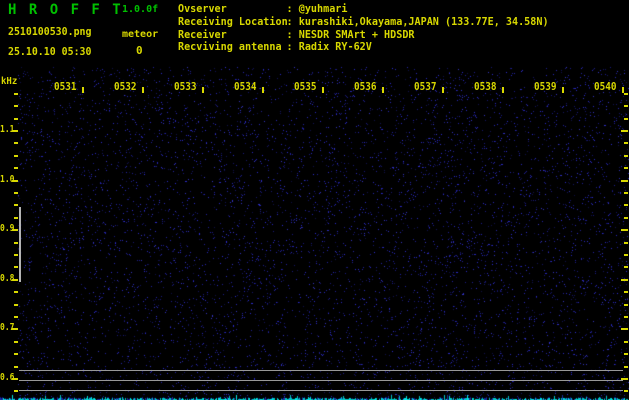  Describe the element at coordinates (140, 9) in the screenshot. I see `app-version: 1.0.0f` at that location.